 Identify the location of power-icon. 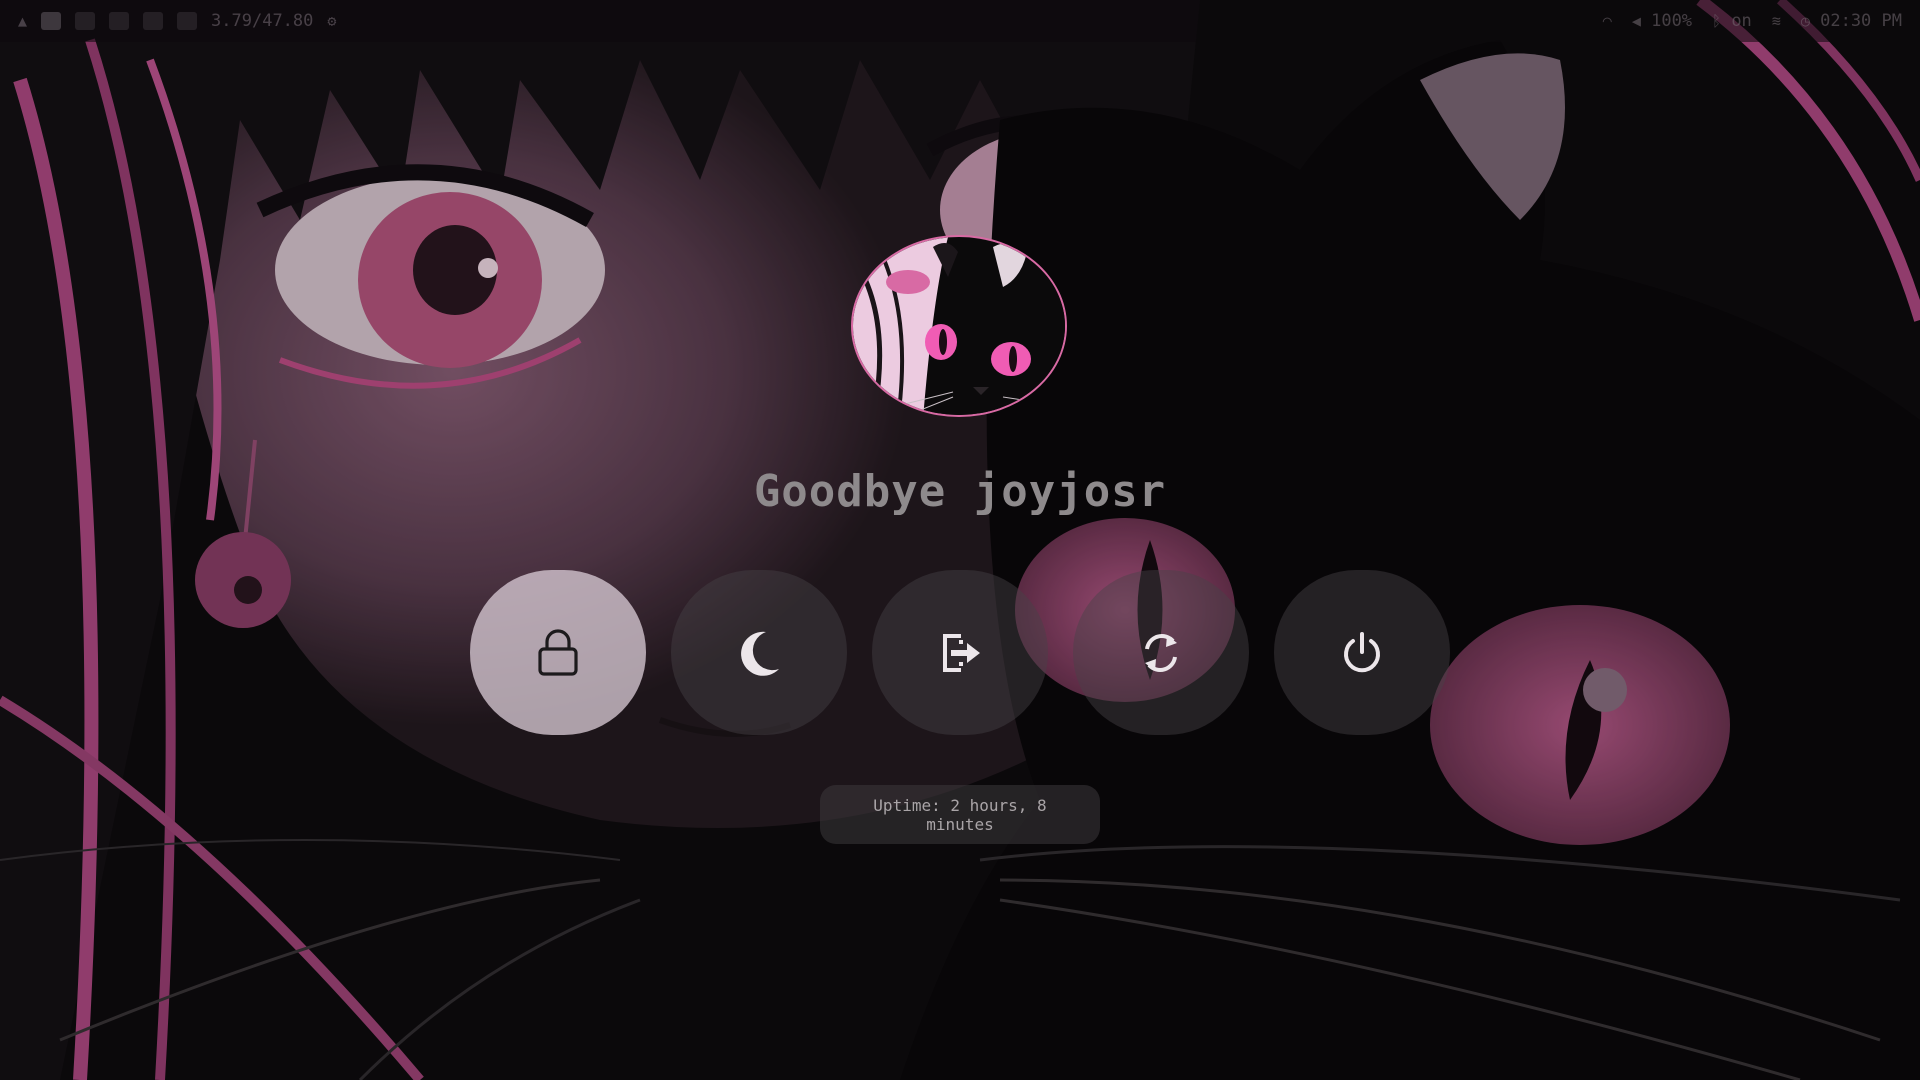
(1362, 651).